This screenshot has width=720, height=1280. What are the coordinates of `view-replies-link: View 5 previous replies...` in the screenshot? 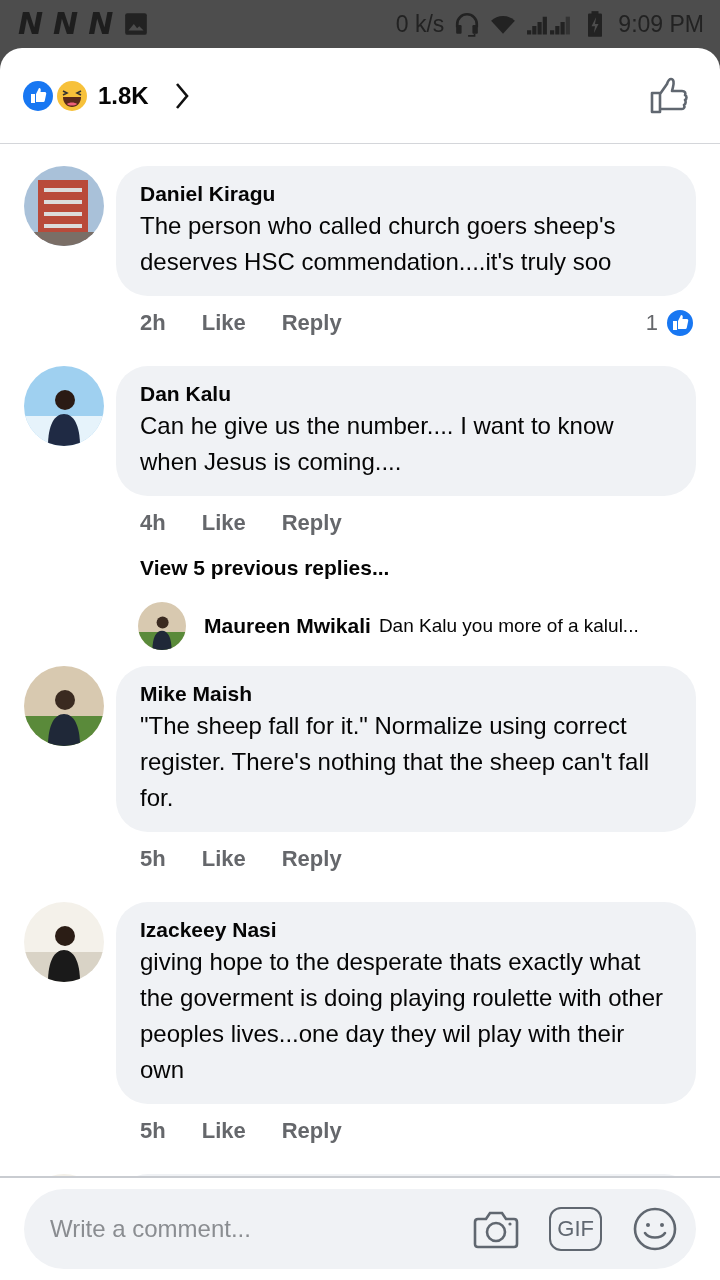 It's located at (406, 571).